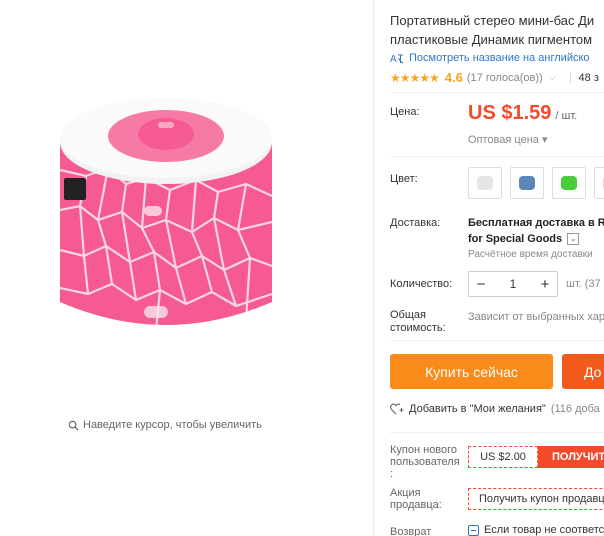  I want to click on rating-row: ★★★★★ 4.6 (17 голоса(ов)) ⌵ 48 з, so click(494, 77).